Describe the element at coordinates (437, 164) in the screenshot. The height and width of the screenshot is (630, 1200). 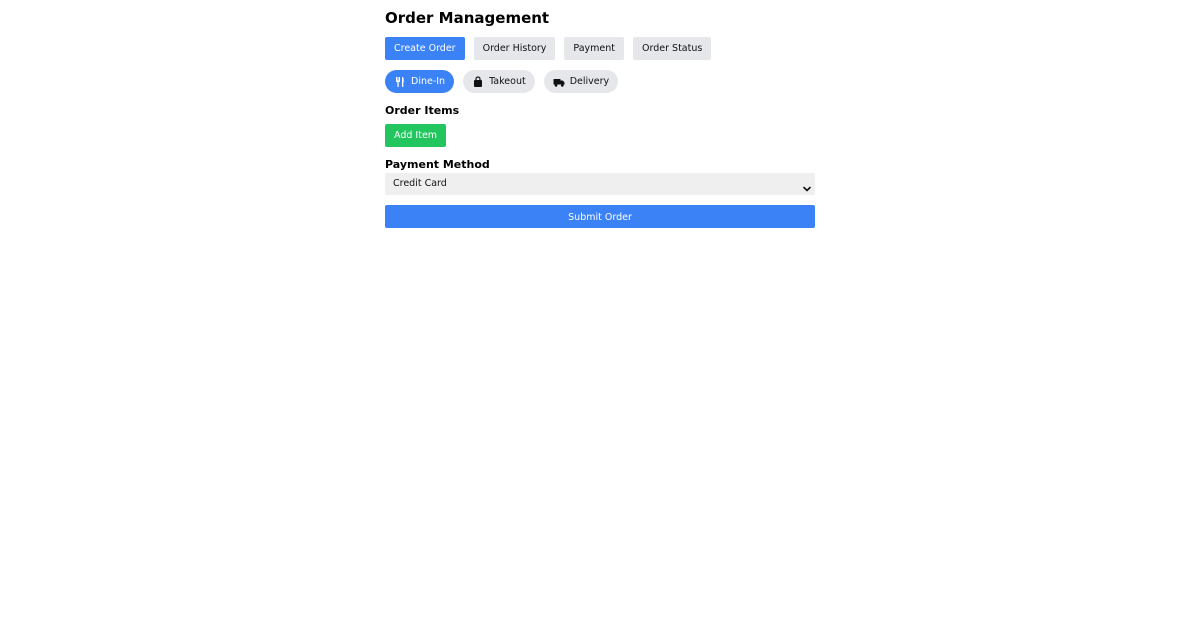
I see `payment-method-heading: Payment Method` at that location.